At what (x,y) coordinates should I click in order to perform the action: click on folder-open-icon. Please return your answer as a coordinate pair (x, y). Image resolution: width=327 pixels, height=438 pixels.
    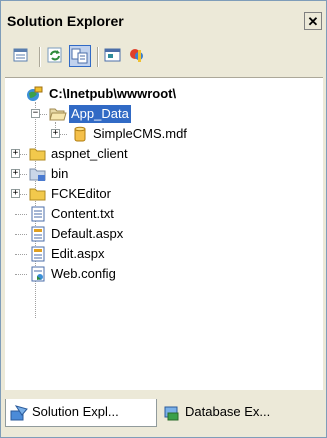
    Looking at the image, I should click on (58, 114).